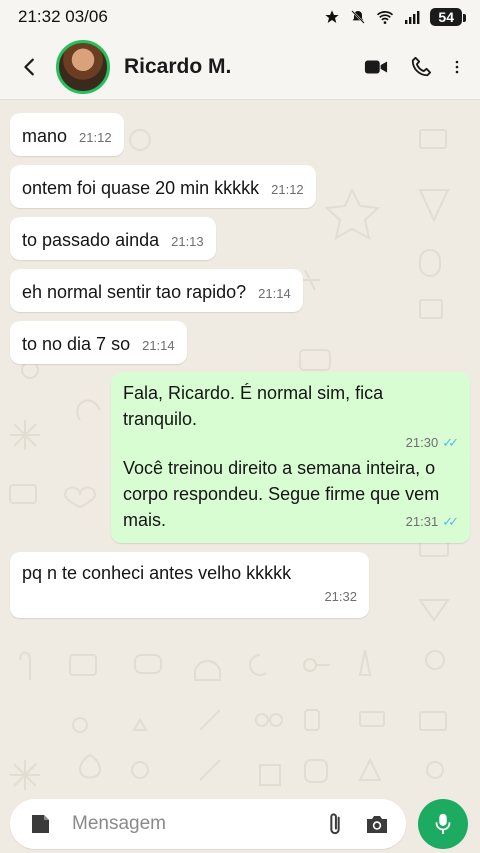 The width and height of the screenshot is (480, 853). I want to click on message-text: to no dia 7 so, so click(76, 344).